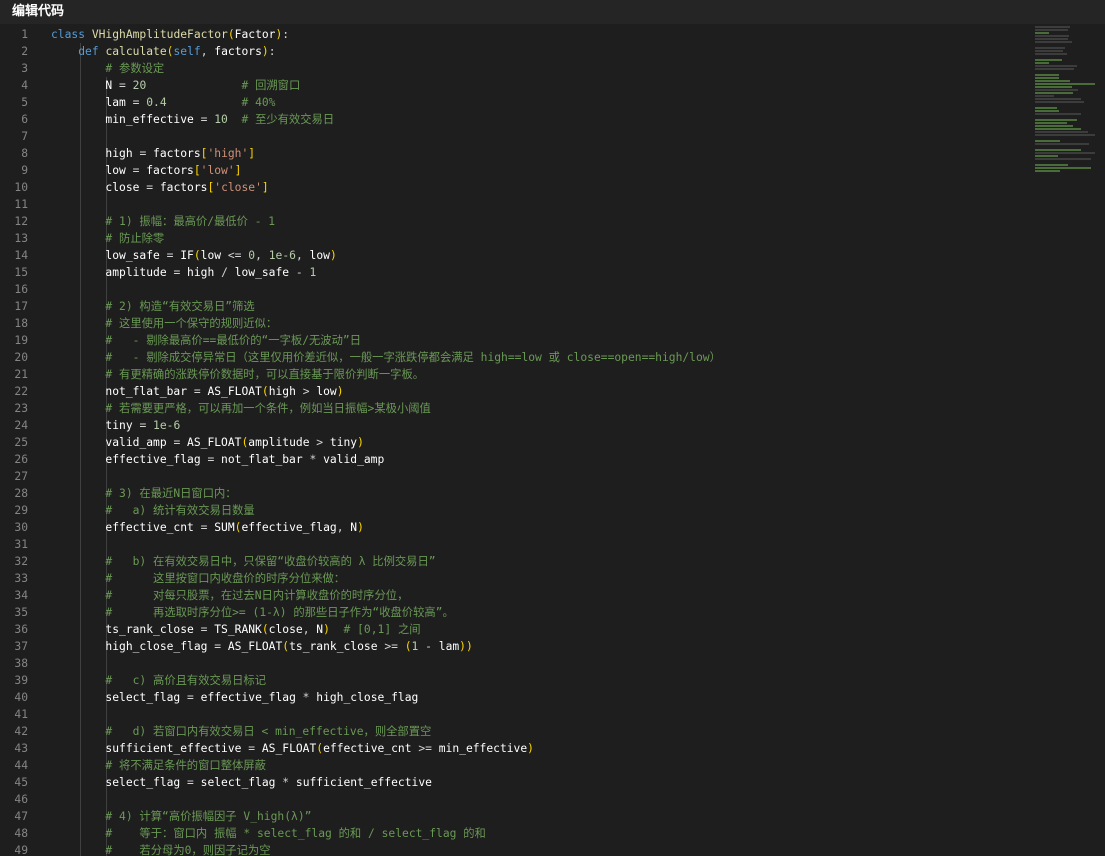 The image size is (1105, 856). What do you see at coordinates (552, 595) in the screenshot?
I see `code-line: 34 # 对每只股票，在过去N日内计算收盘价的时序分位，` at bounding box center [552, 595].